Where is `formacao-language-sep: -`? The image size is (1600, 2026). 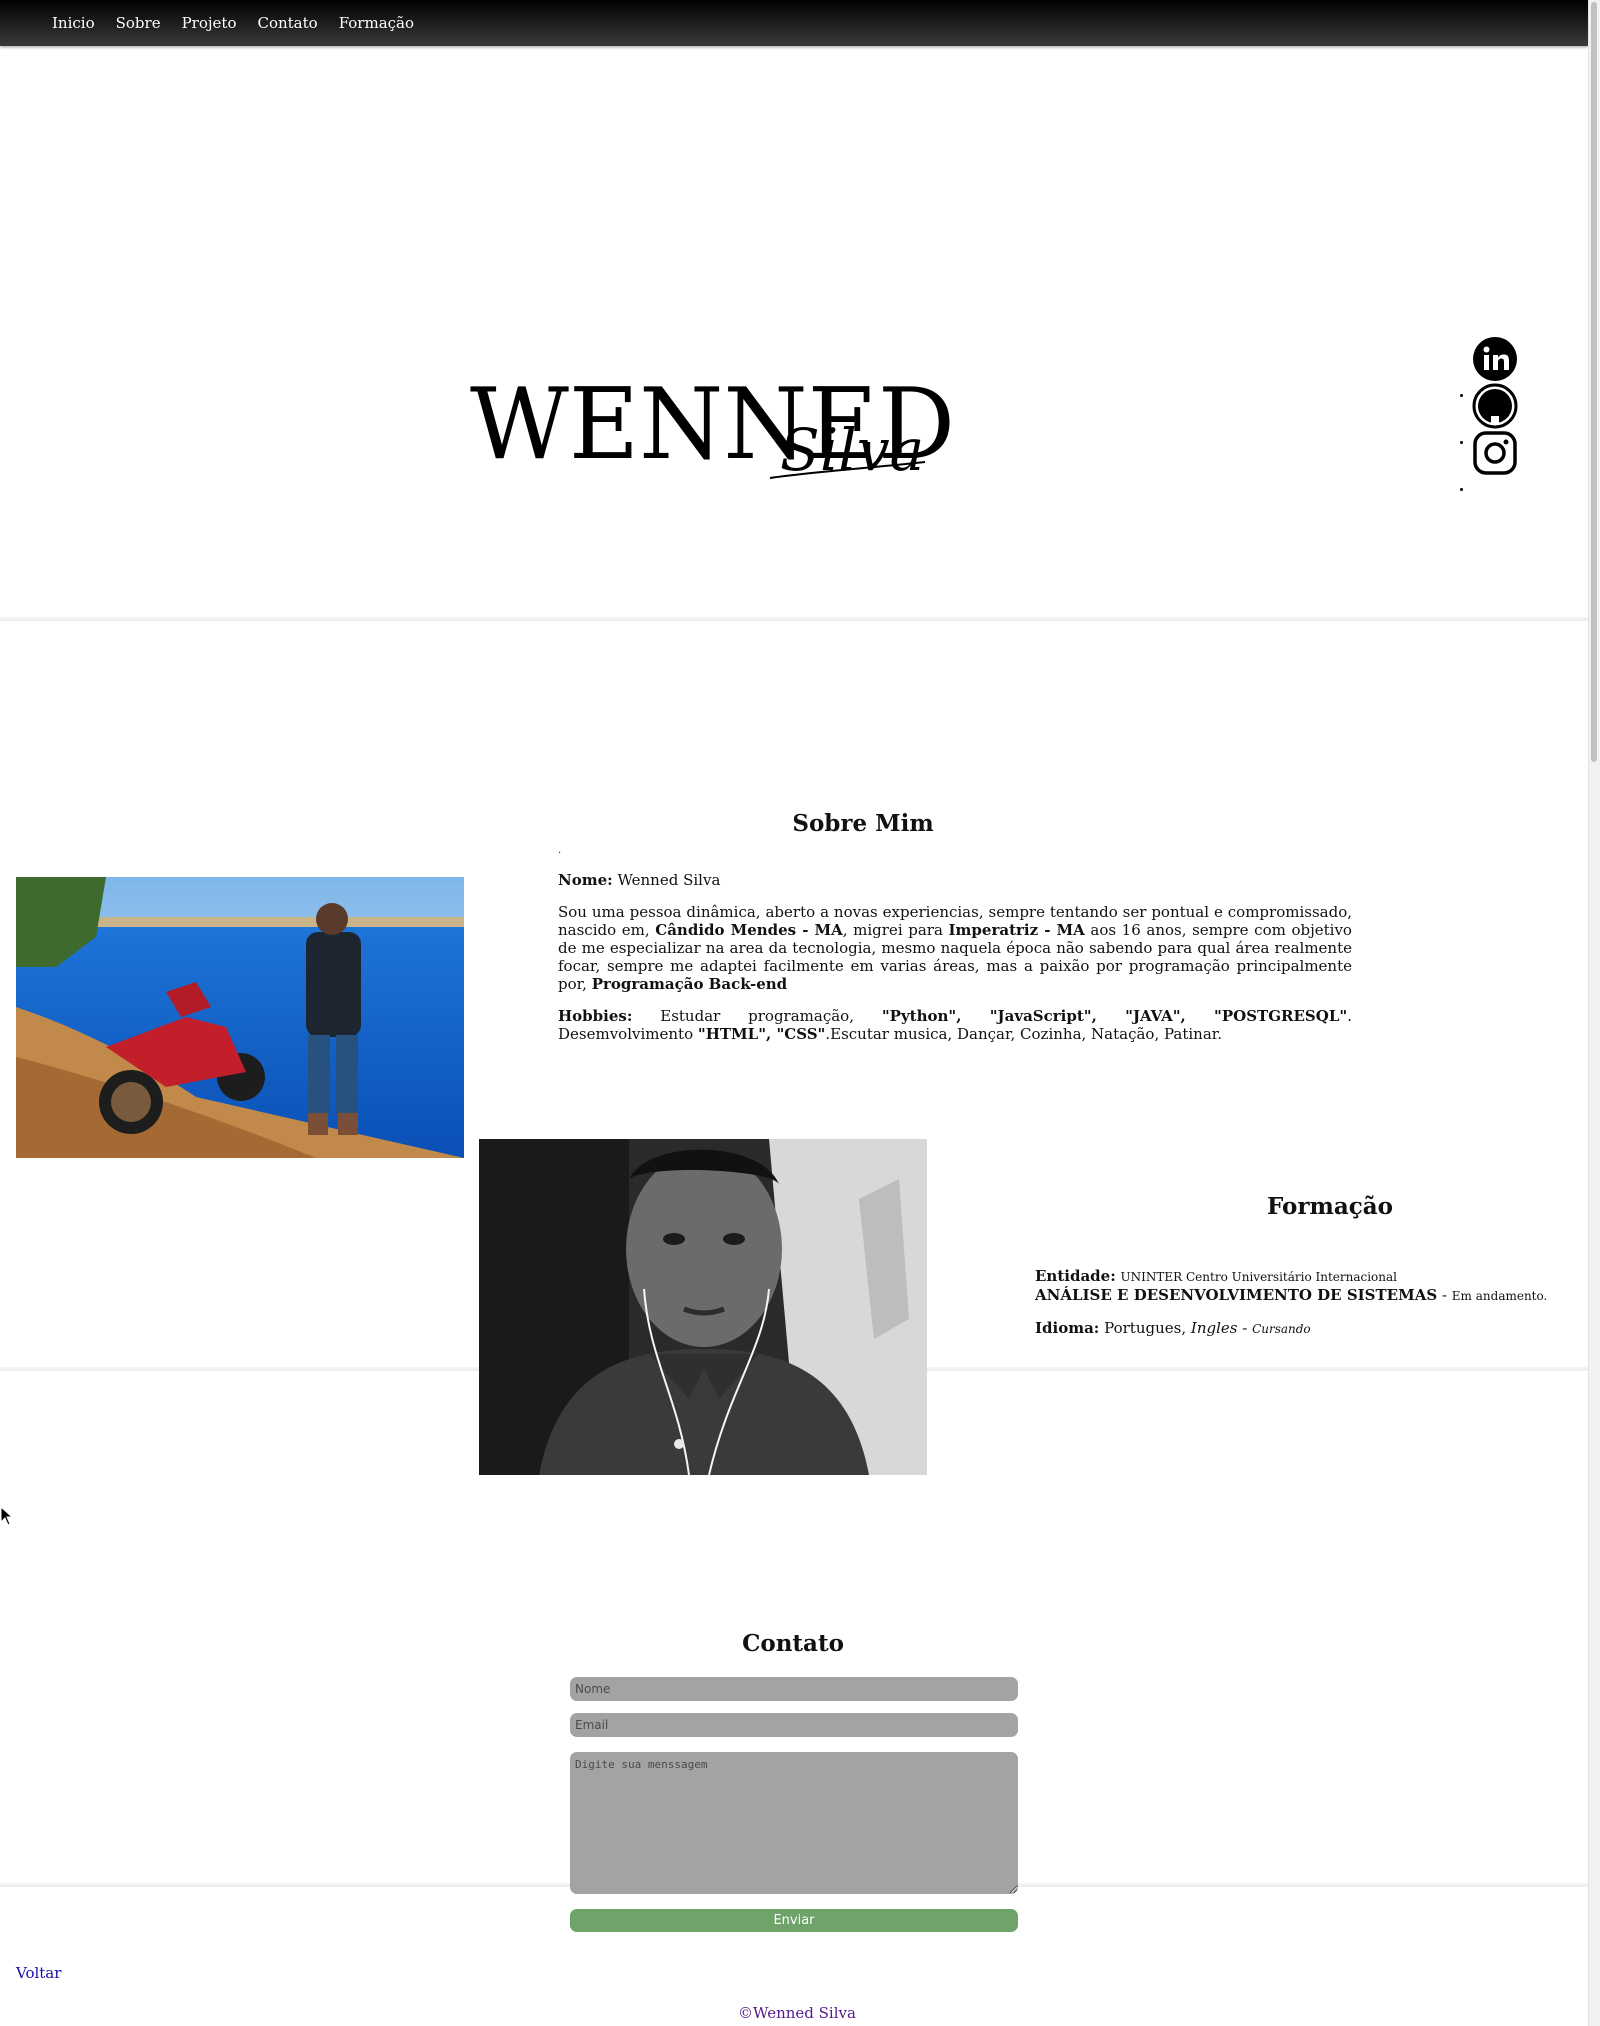
formacao-language-sep: - is located at coordinates (1245, 1328).